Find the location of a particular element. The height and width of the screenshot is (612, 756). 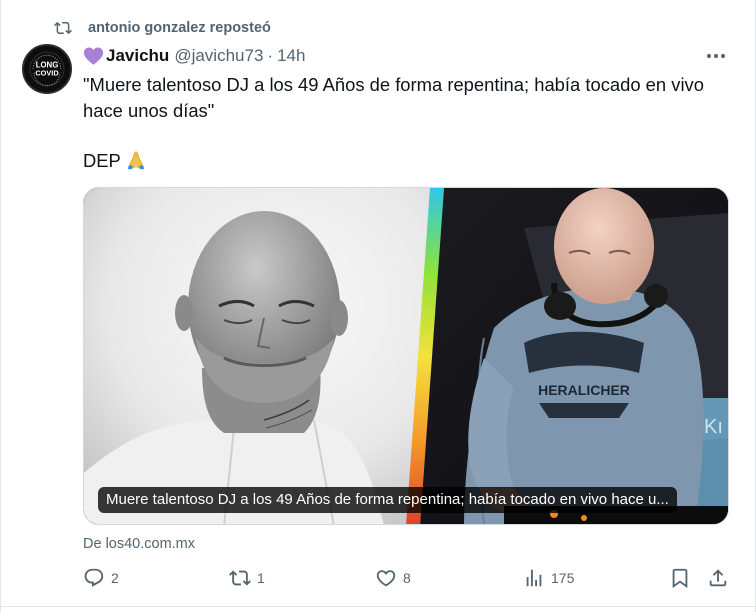

views-chart-icon is located at coordinates (534, 578).